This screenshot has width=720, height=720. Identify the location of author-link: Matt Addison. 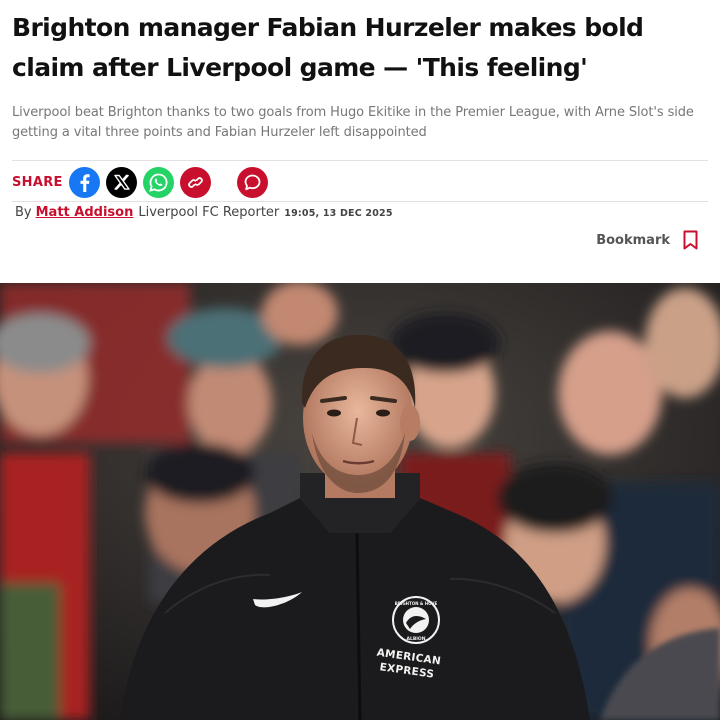
(85, 212).